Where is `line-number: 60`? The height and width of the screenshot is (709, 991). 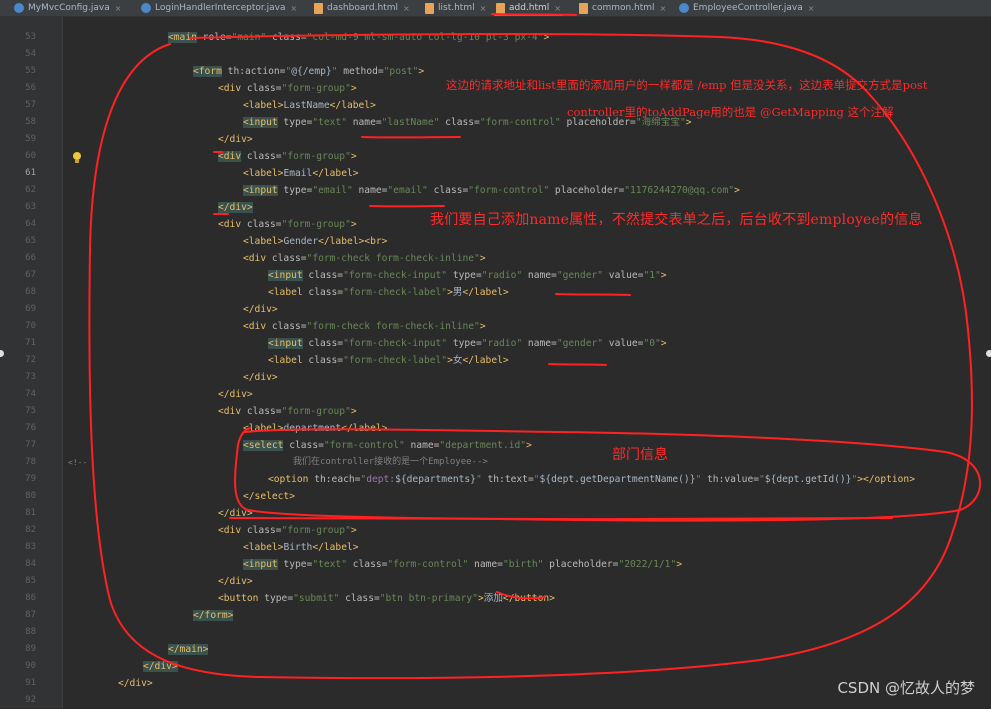
line-number: 60 is located at coordinates (18, 156).